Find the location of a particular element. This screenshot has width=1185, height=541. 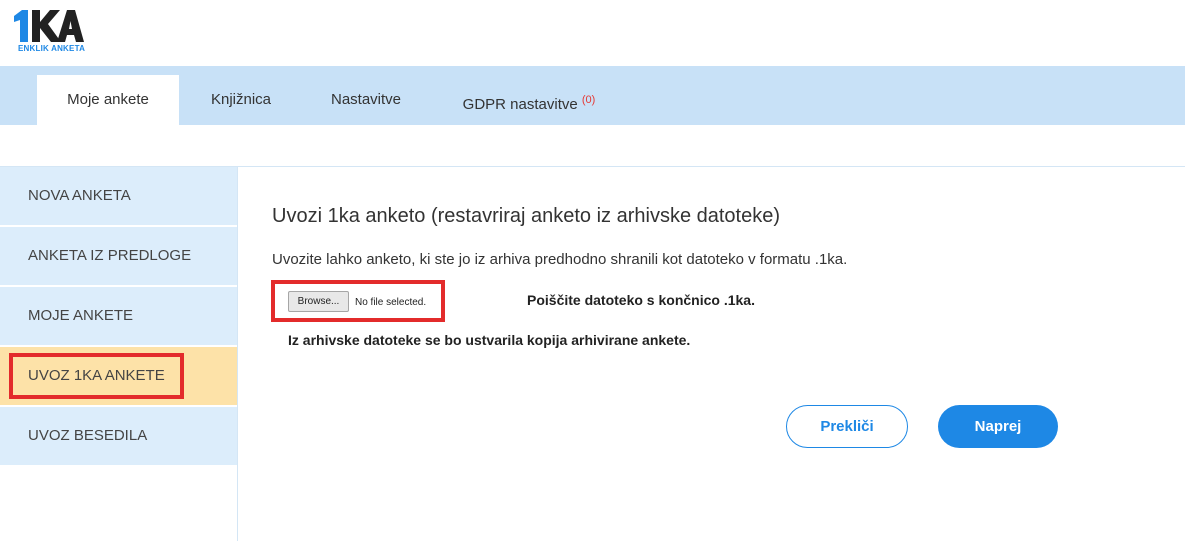

header: ENKLIK ANKETA is located at coordinates (592, 33).